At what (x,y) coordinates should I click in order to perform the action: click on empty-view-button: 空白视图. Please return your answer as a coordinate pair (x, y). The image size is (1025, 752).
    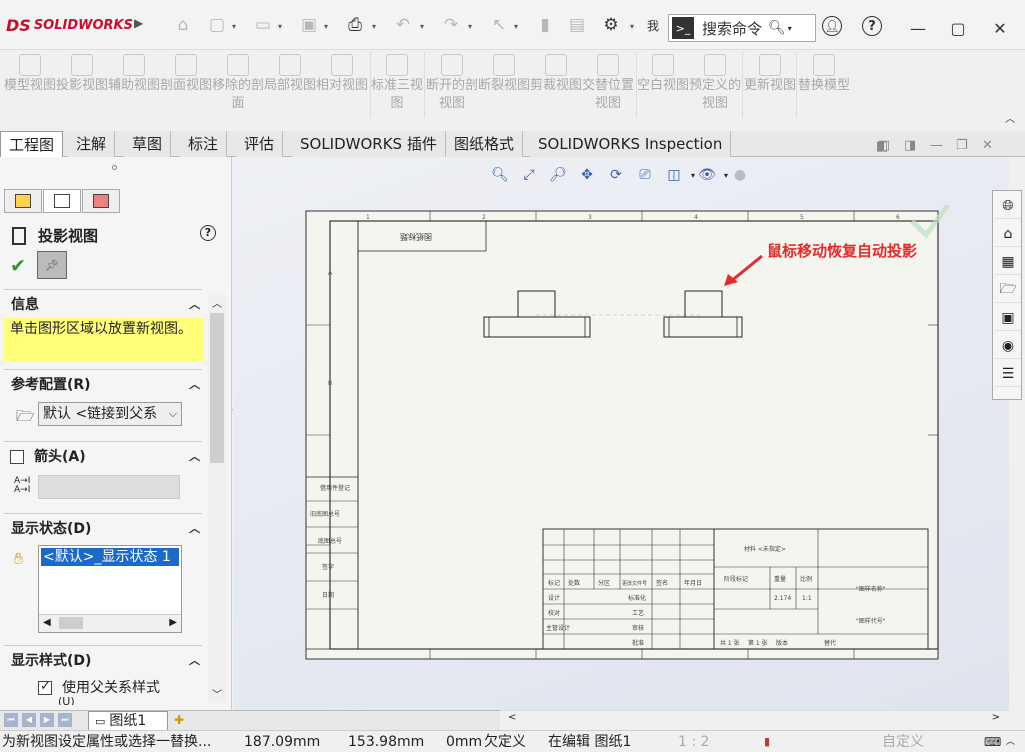
    Looking at the image, I should click on (663, 89).